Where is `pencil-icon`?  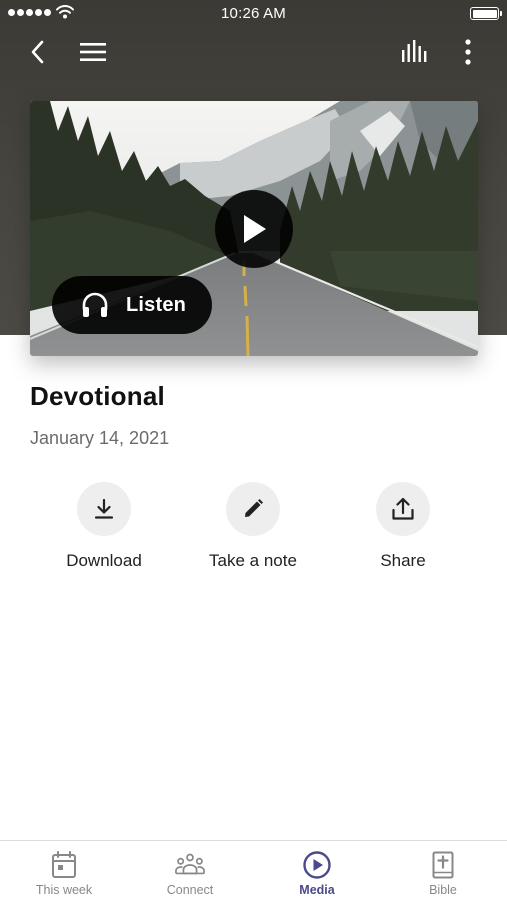
pencil-icon is located at coordinates (254, 508).